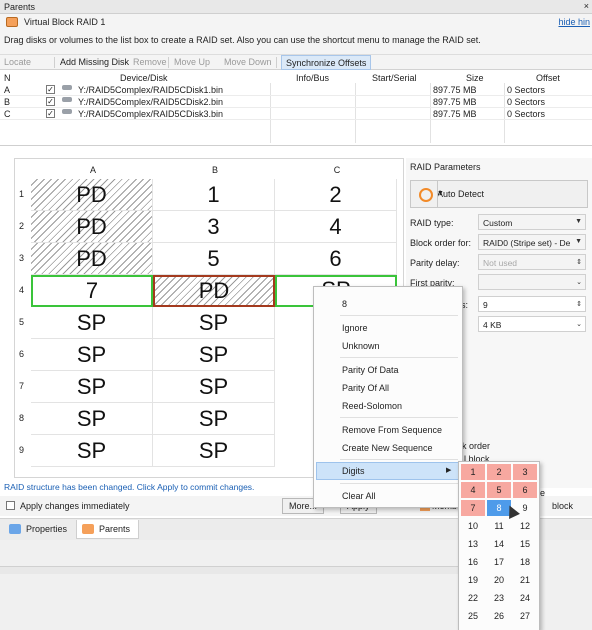 This screenshot has width=592, height=630. Describe the element at coordinates (525, 544) in the screenshot. I see `digit-item: 15` at that location.